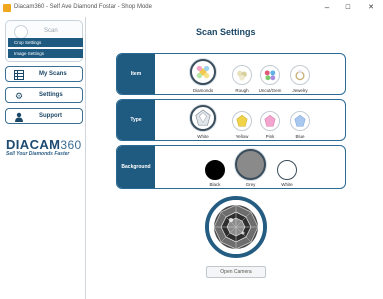 The image size is (383, 299). What do you see at coordinates (7, 8) in the screenshot?
I see `app-icon` at bounding box center [7, 8].